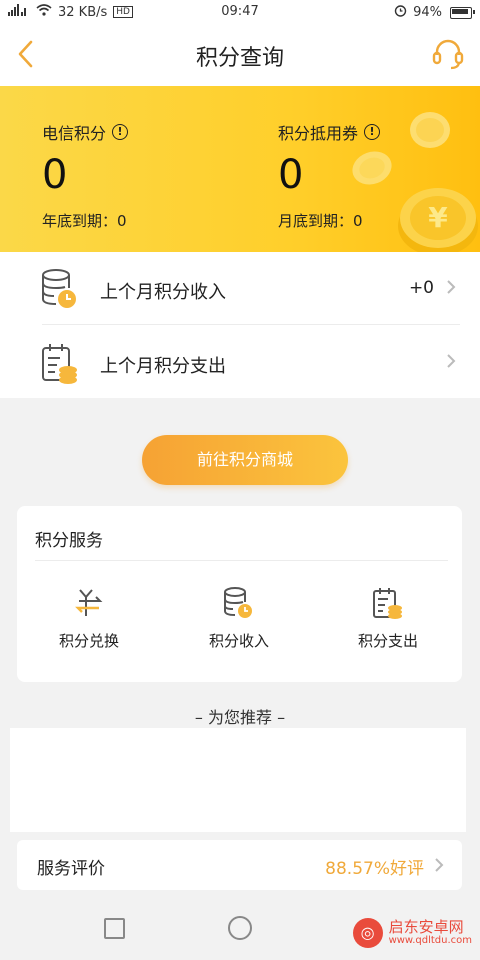  I want to click on service-label: 积分兑换, so click(88, 641).